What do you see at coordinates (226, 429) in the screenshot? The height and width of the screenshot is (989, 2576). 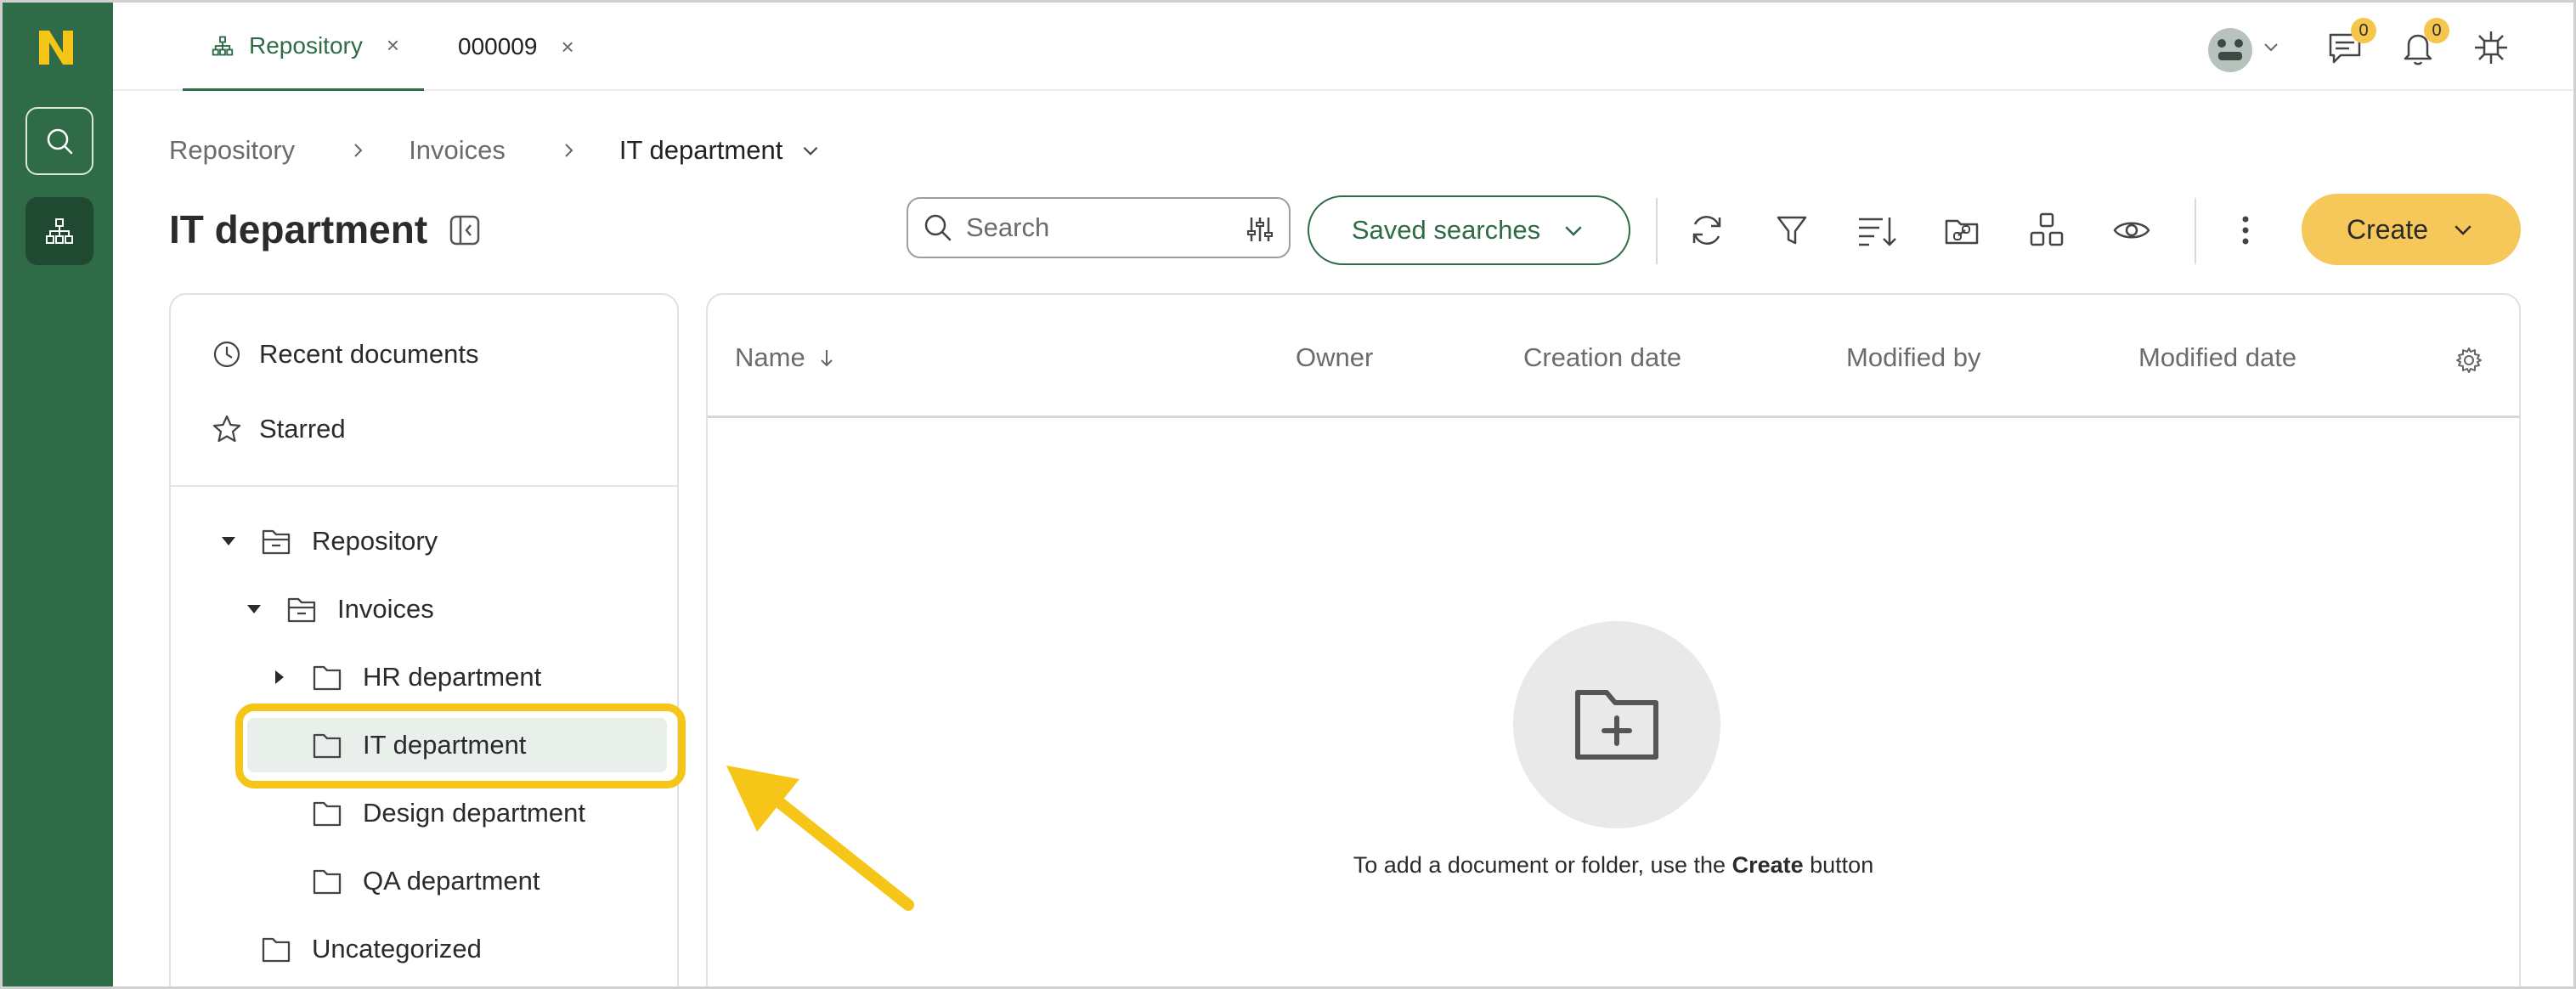 I see `star-icon` at bounding box center [226, 429].